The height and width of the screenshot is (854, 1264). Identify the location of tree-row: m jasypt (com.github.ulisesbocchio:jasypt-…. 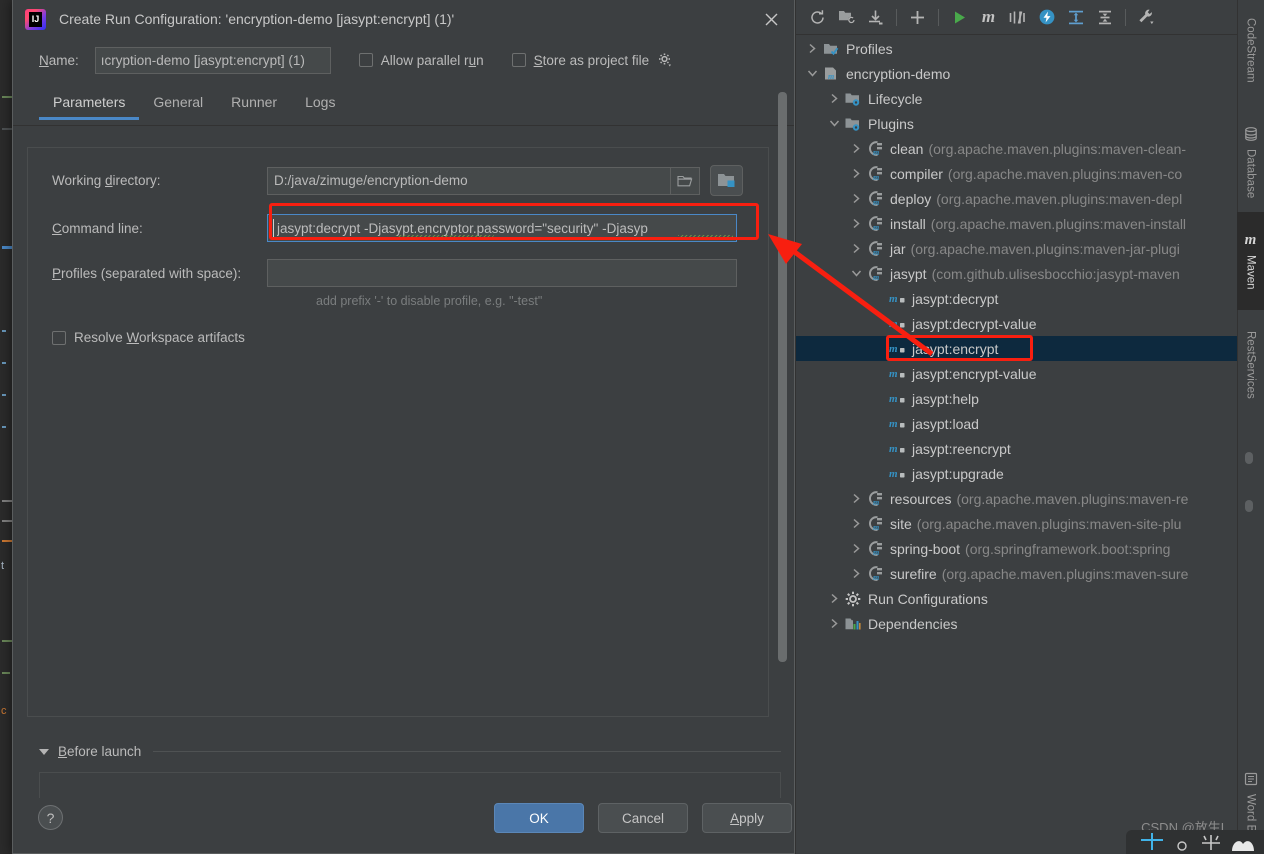
(1016, 273).